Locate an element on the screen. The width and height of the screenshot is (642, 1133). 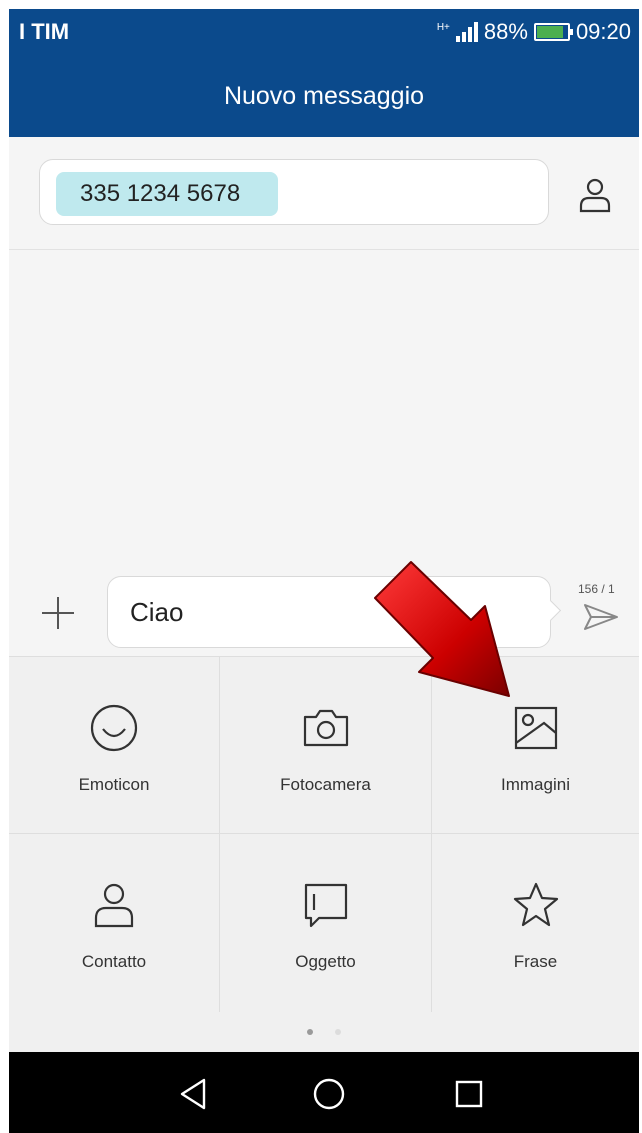
composer-bar: Ciao 156 / 1 is located at coordinates (324, 613).